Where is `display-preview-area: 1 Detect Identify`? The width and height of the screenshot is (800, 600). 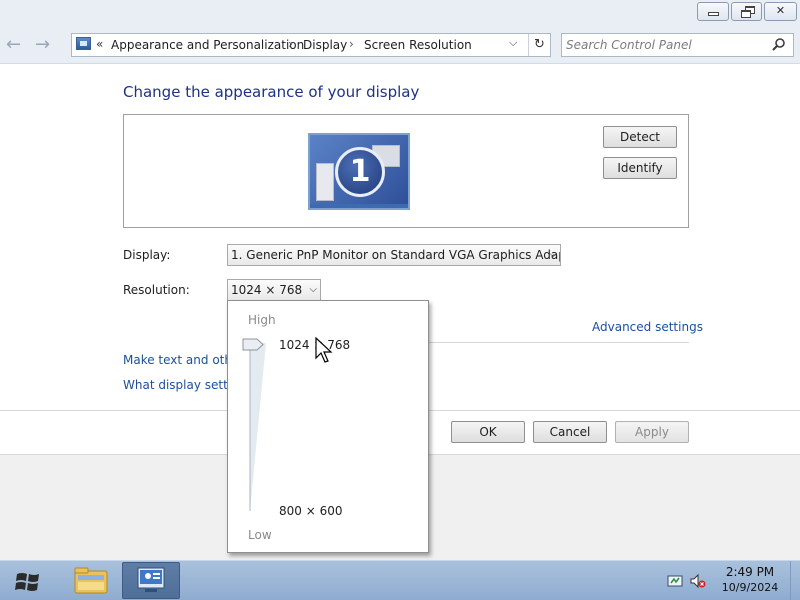 display-preview-area: 1 Detect Identify is located at coordinates (406, 171).